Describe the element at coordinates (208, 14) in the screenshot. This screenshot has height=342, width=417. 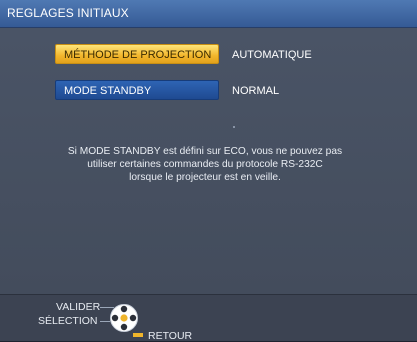
I see `menu-title-bar: REGLAGES INITIAUX` at that location.